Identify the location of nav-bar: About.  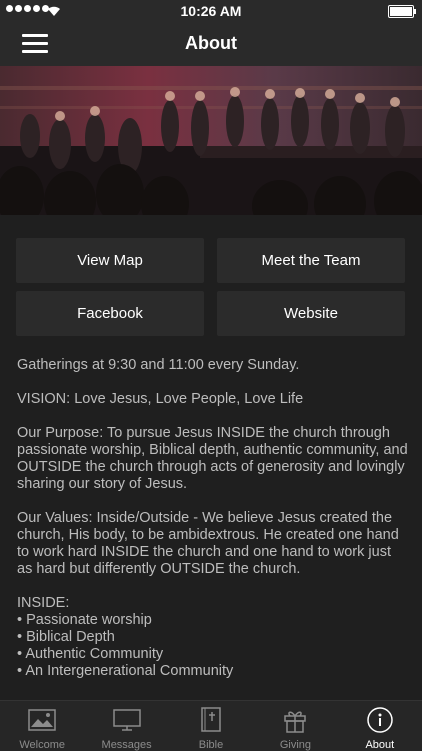
(211, 44).